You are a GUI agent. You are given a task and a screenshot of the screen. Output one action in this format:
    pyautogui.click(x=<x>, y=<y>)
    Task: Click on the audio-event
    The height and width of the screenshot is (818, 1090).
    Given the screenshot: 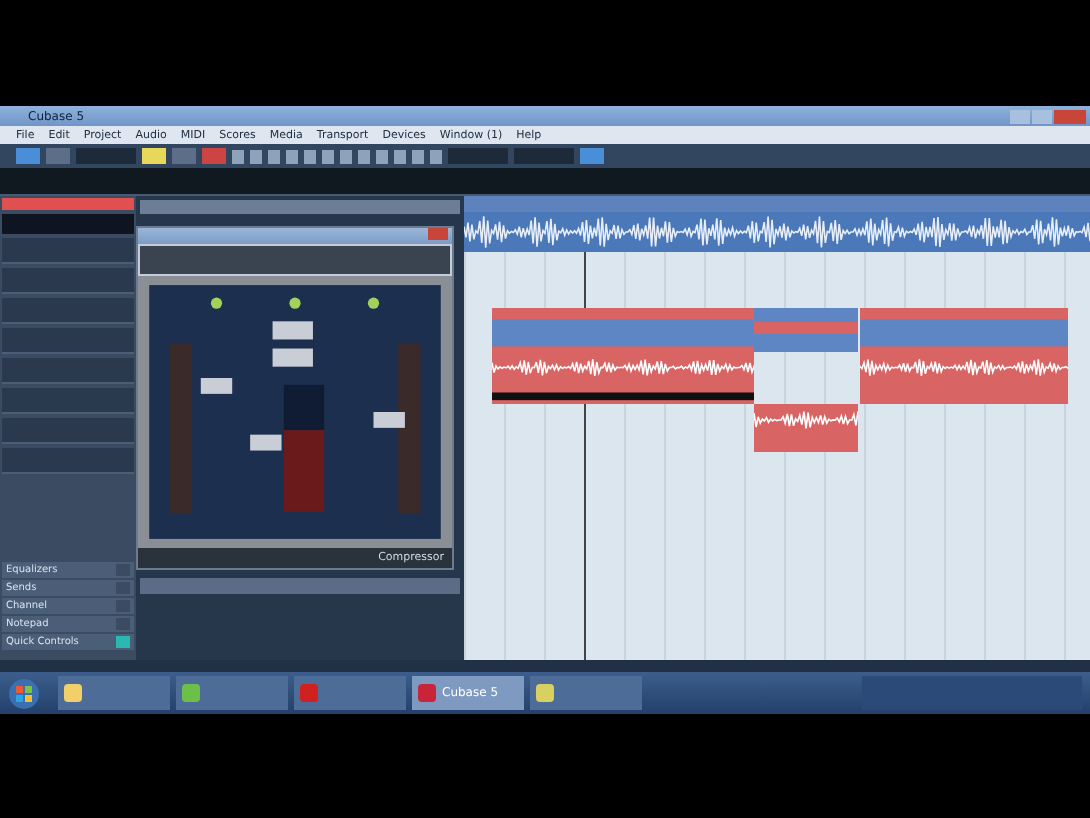 What is the action you would take?
    pyautogui.click(x=623, y=356)
    